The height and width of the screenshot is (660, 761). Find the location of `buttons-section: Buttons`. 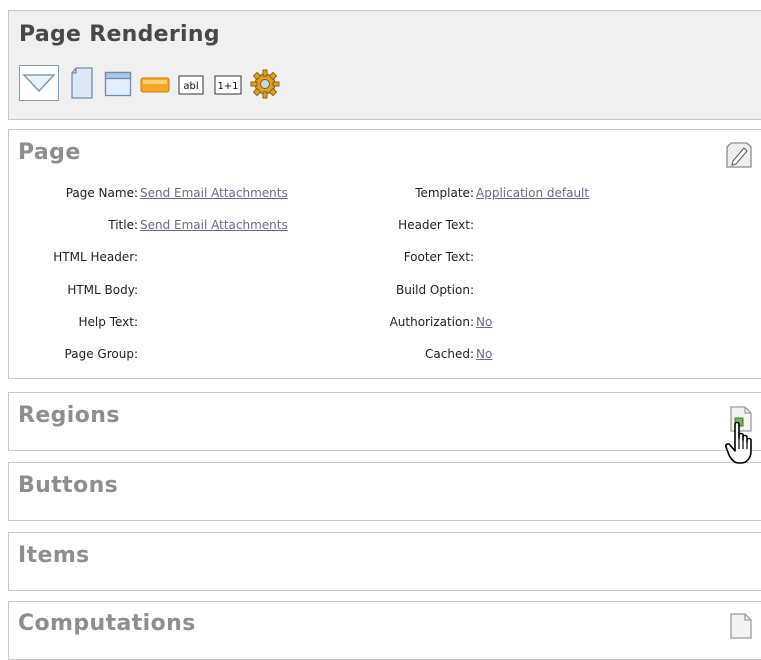

buttons-section: Buttons is located at coordinates (384, 491).